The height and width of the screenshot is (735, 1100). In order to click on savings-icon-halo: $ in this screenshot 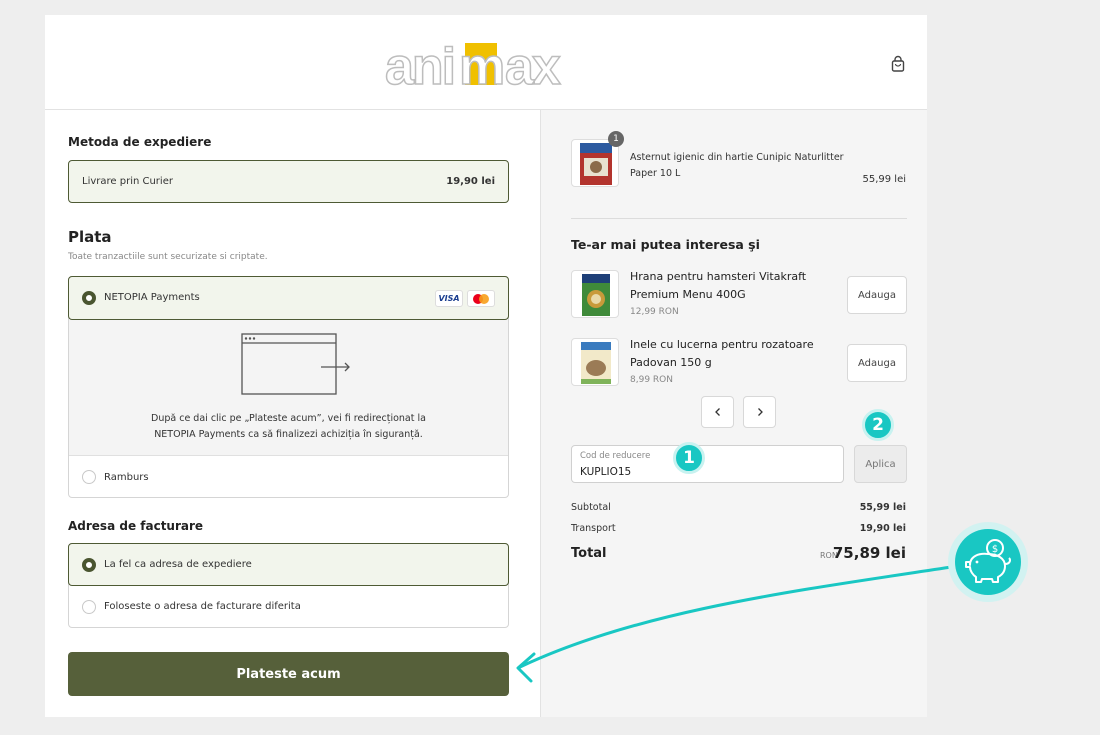, I will do `click(988, 562)`.